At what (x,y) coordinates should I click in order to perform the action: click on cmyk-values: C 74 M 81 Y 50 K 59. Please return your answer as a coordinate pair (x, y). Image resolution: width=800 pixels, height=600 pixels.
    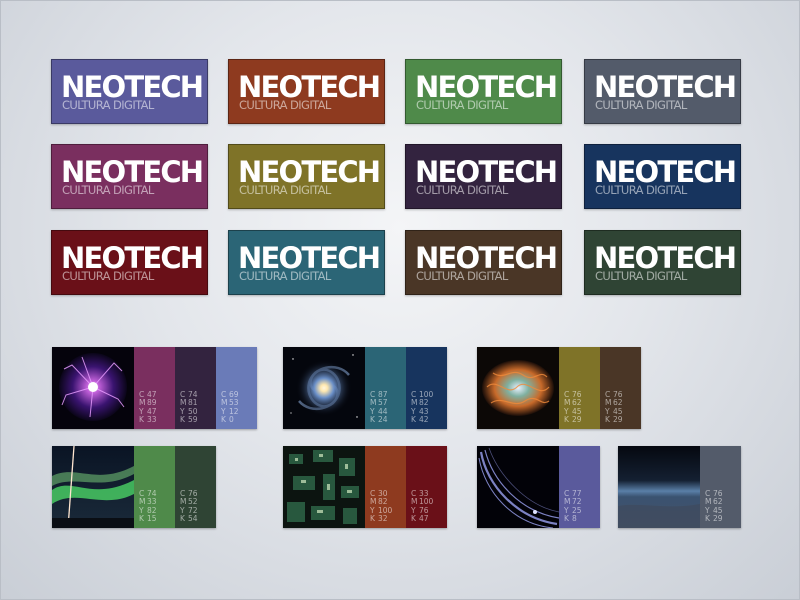
    Looking at the image, I should click on (189, 407).